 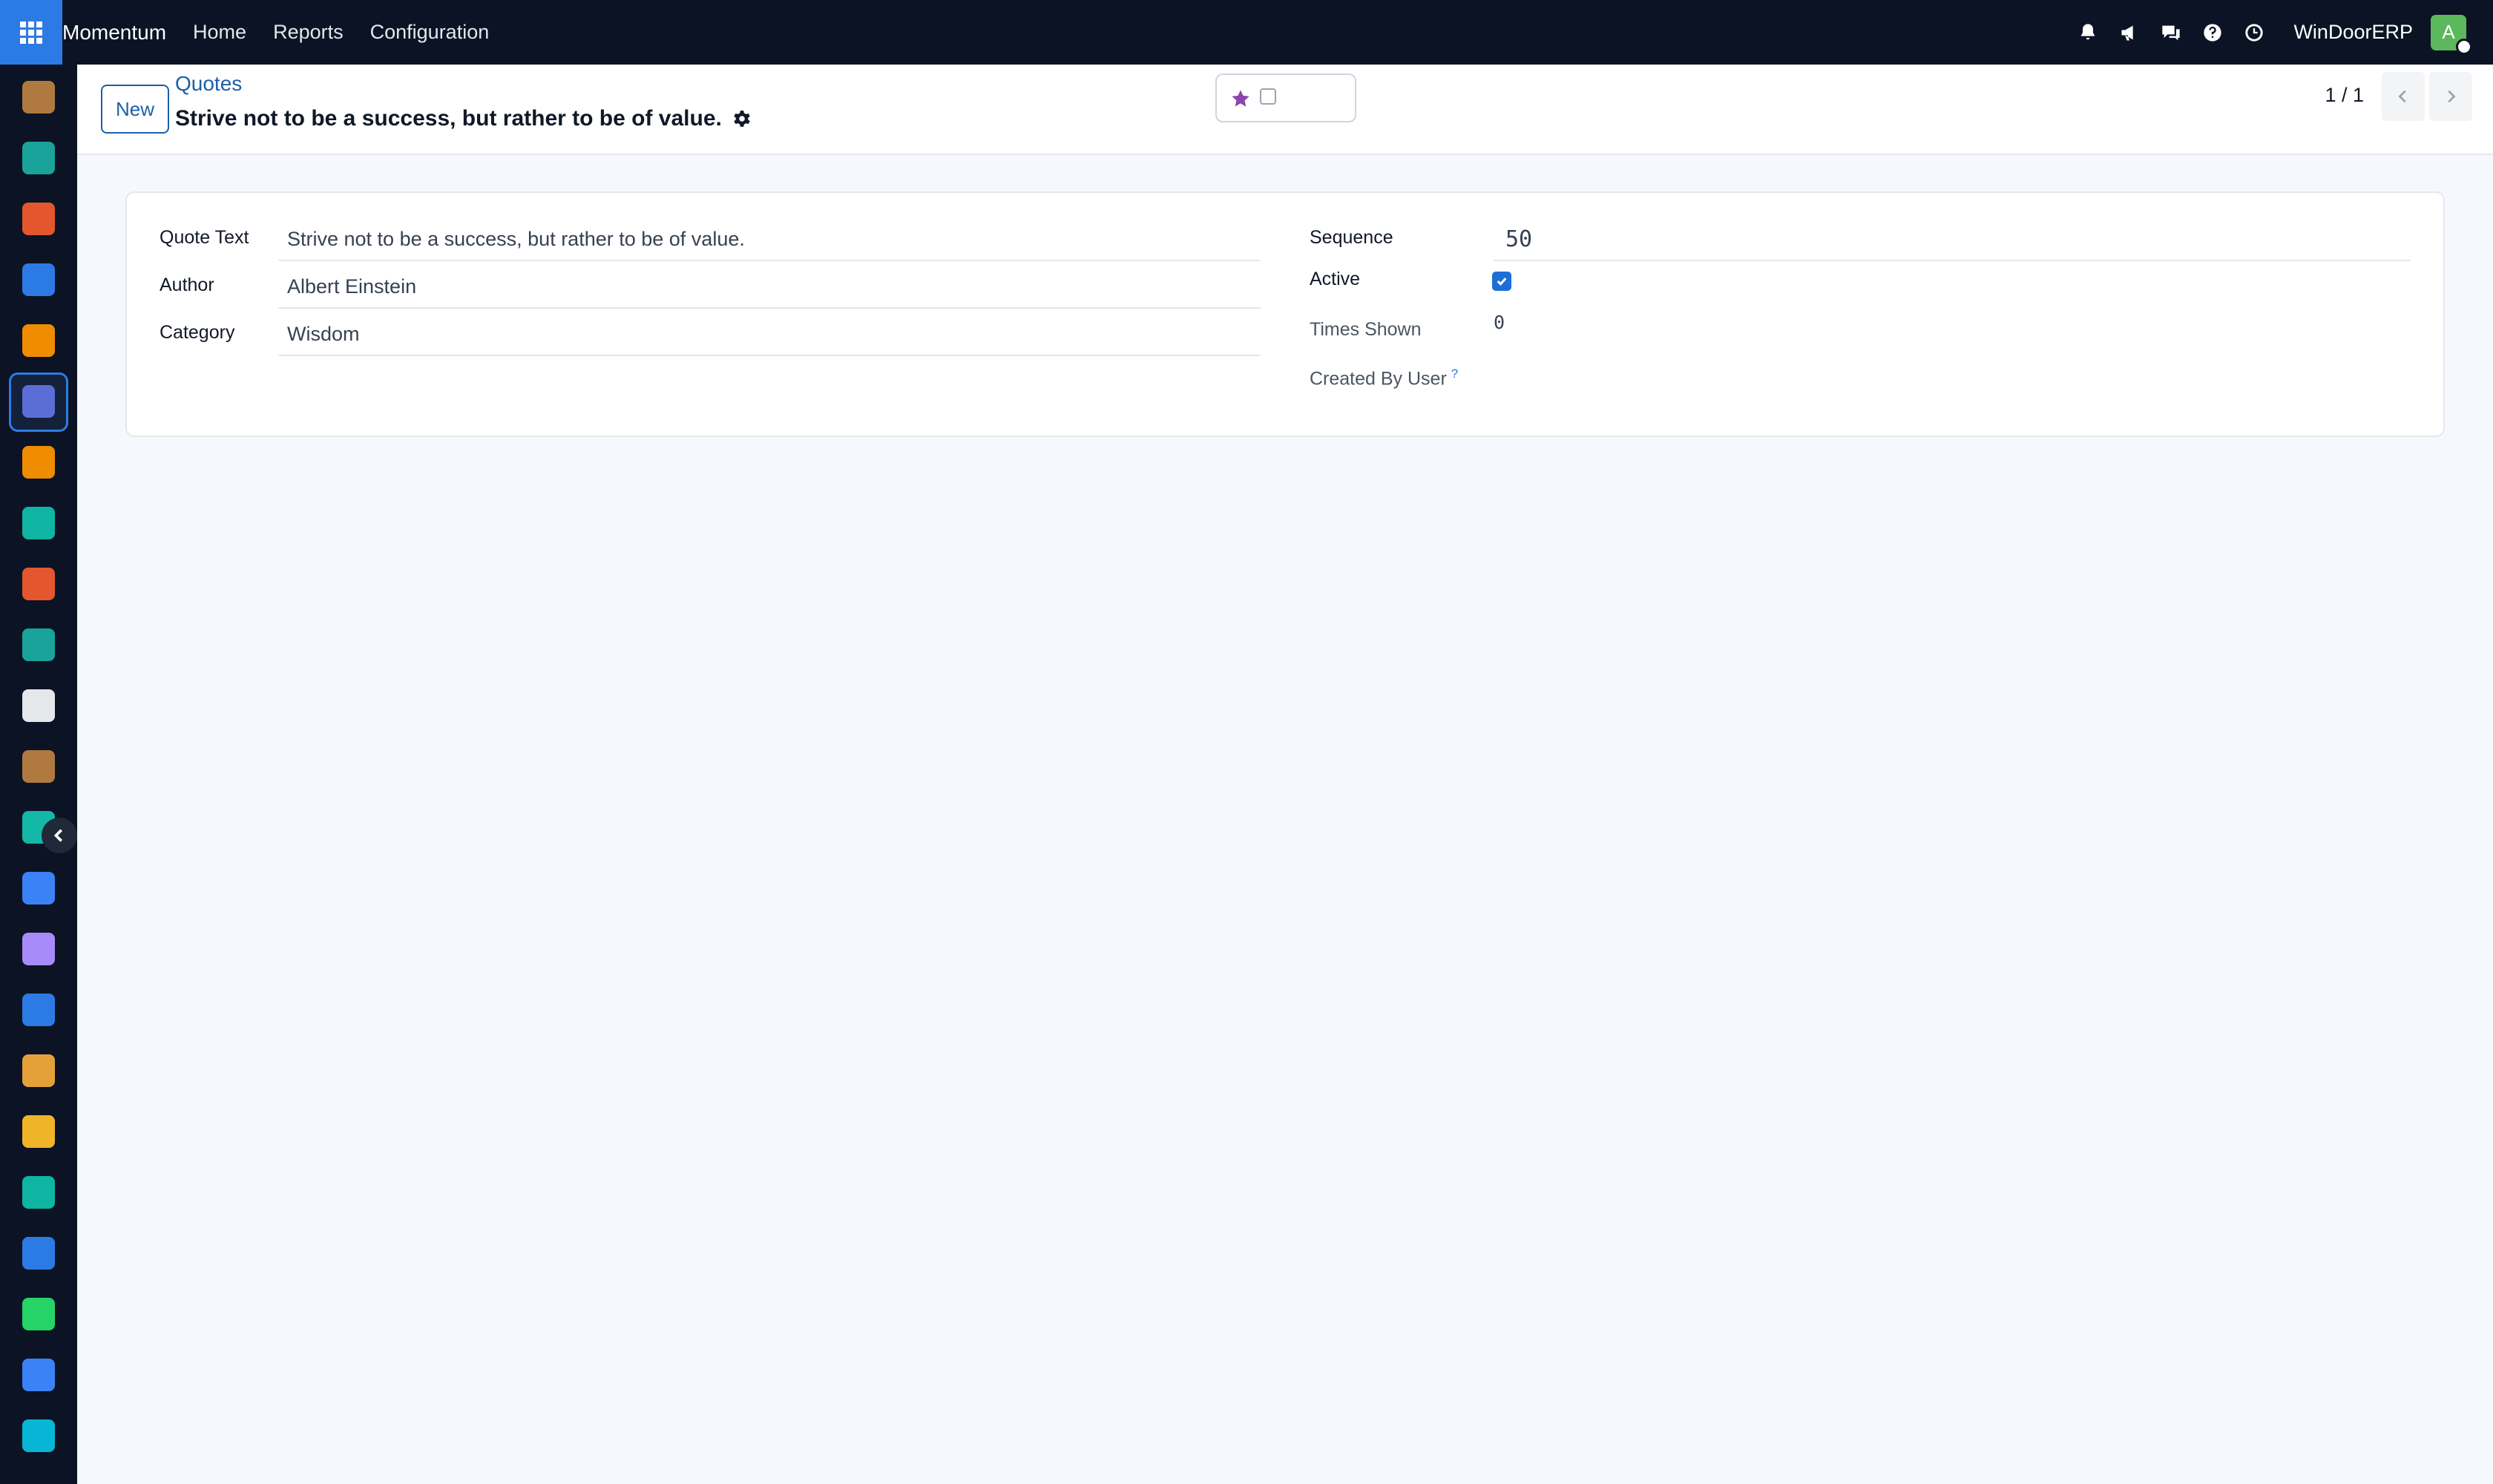 I want to click on favorite-checkbox, so click(x=1268, y=96).